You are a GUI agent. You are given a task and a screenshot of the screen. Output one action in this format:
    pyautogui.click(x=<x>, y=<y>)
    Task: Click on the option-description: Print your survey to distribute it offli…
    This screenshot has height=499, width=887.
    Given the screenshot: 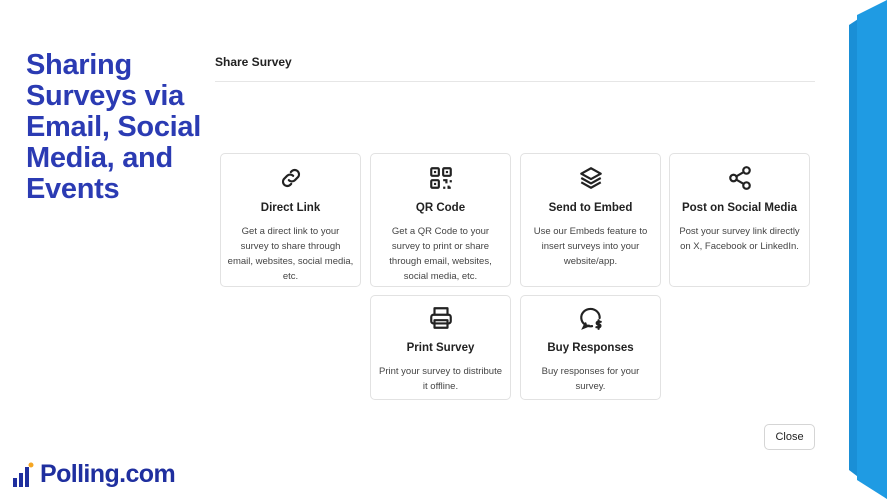 What is the action you would take?
    pyautogui.click(x=440, y=379)
    